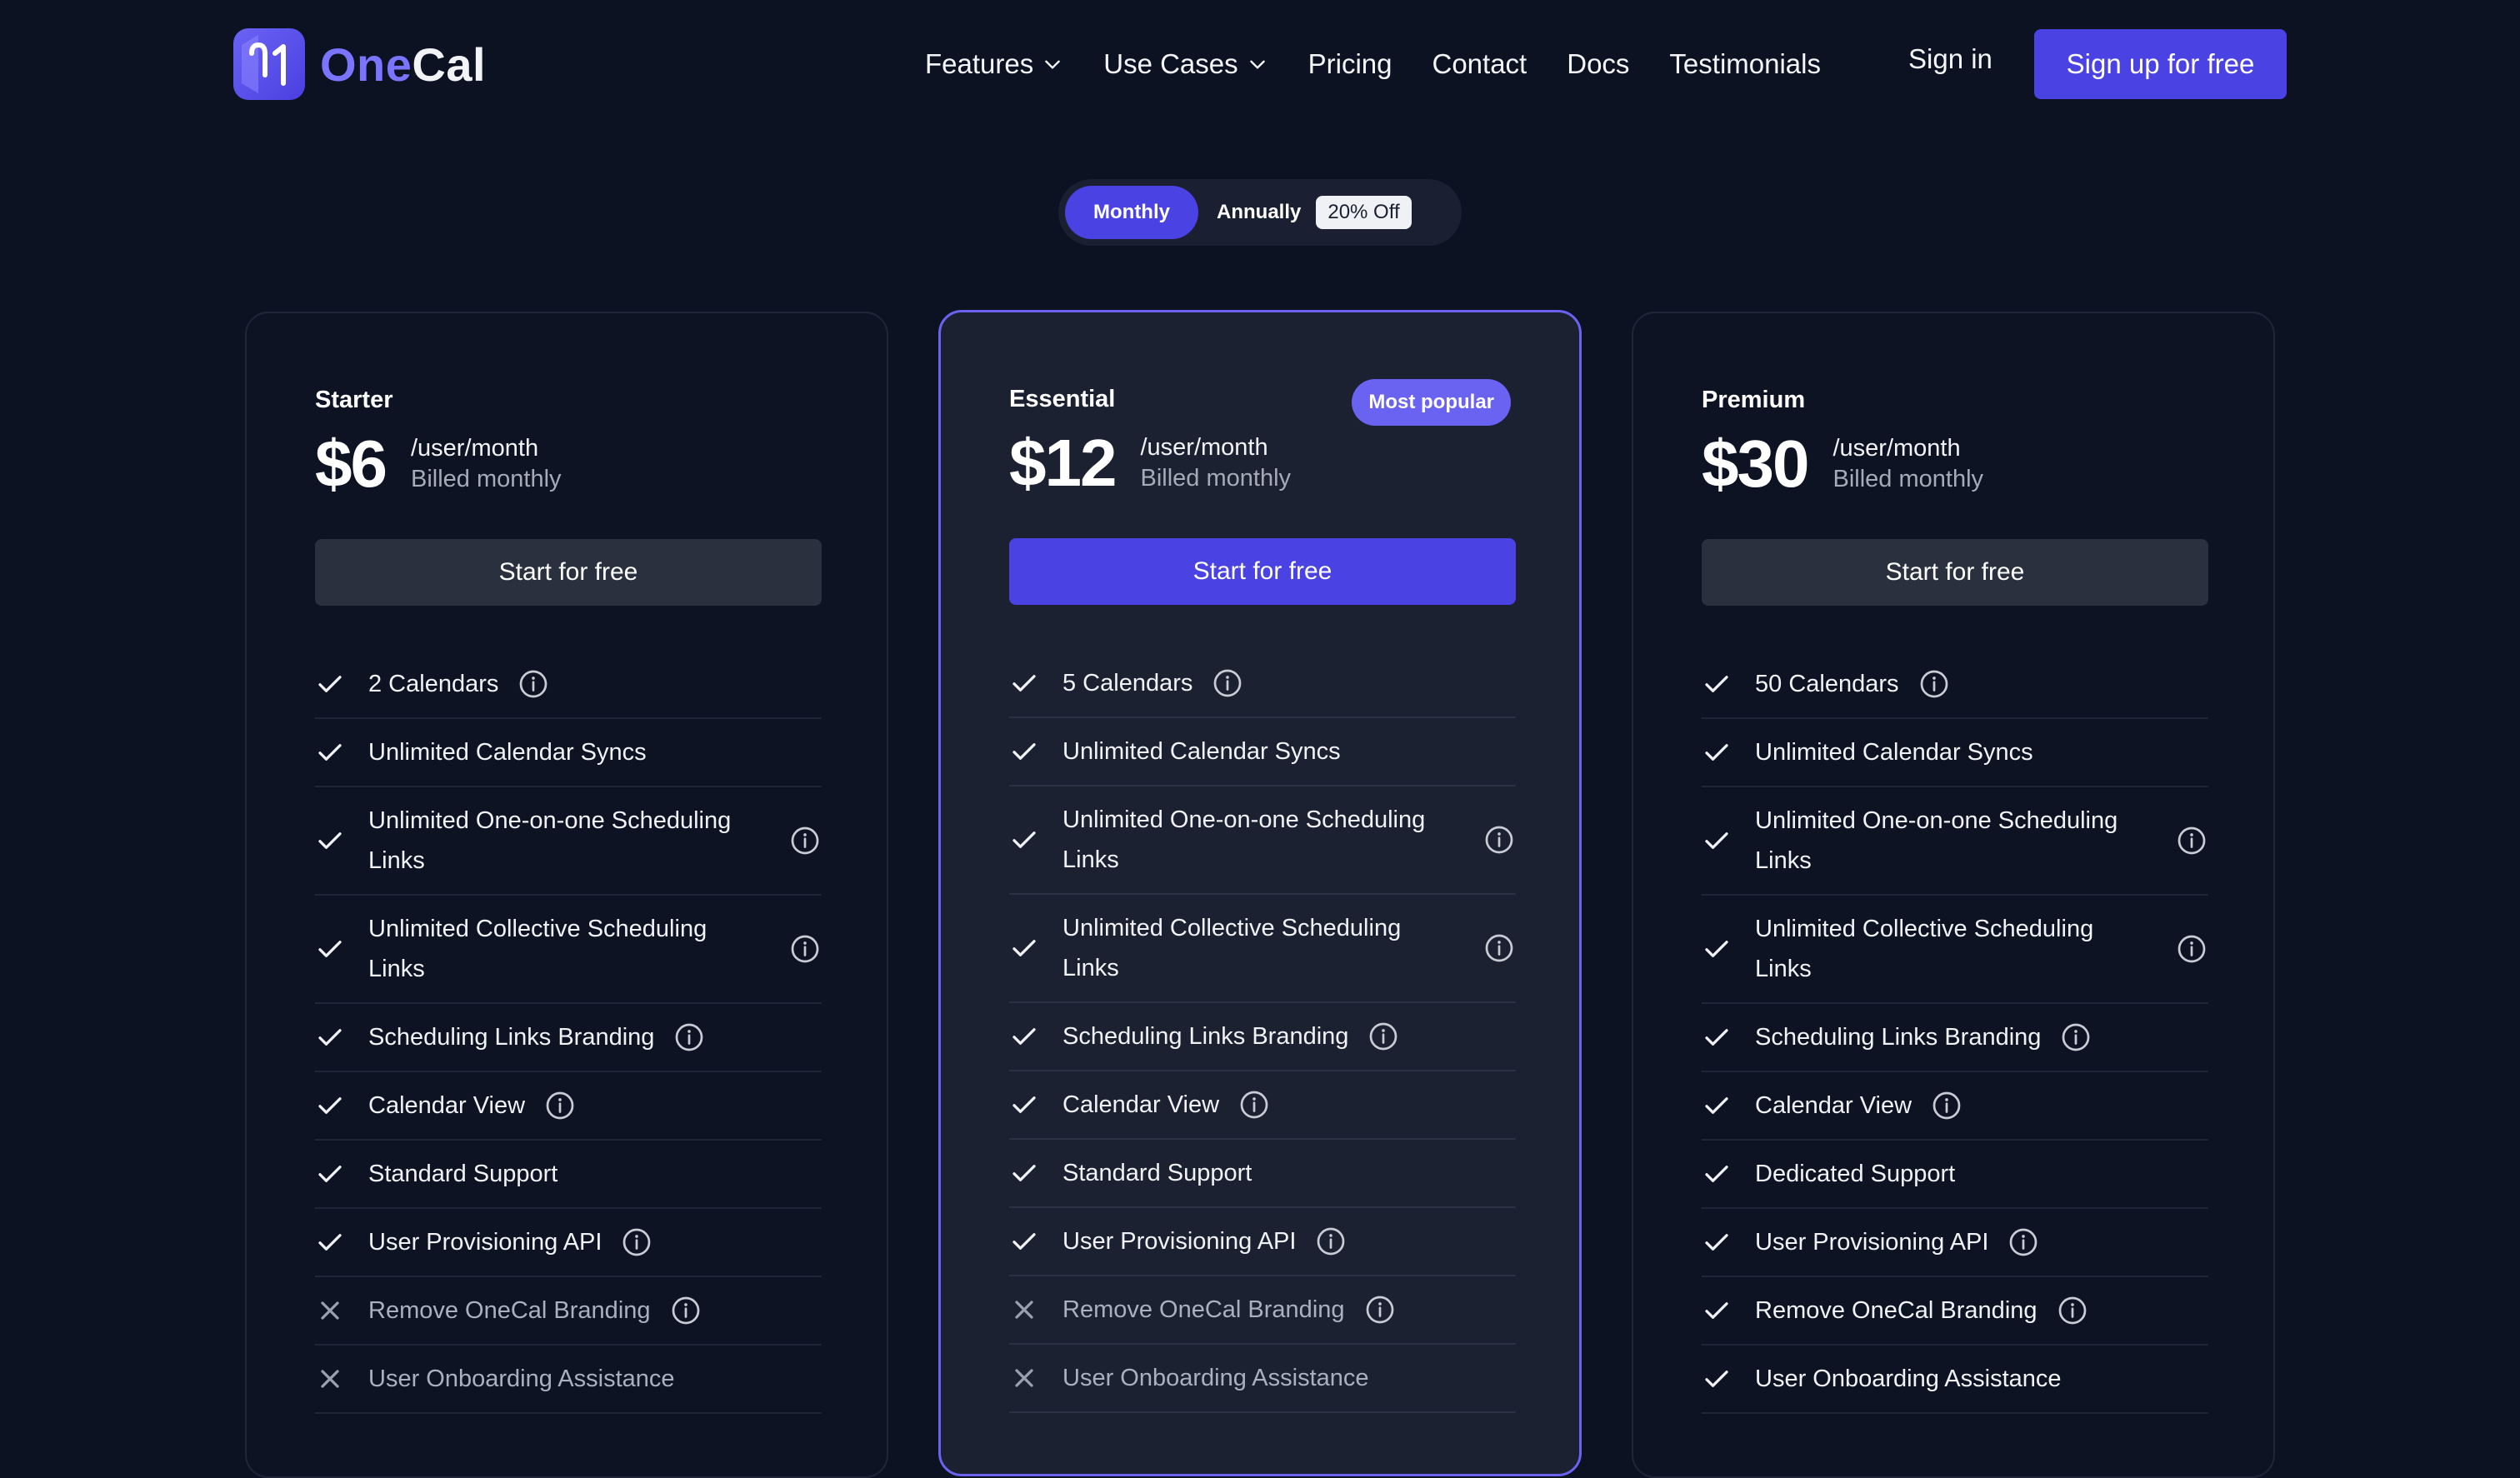 This screenshot has height=1478, width=2520. Describe the element at coordinates (1598, 64) in the screenshot. I see `nav-docs: Docs` at that location.